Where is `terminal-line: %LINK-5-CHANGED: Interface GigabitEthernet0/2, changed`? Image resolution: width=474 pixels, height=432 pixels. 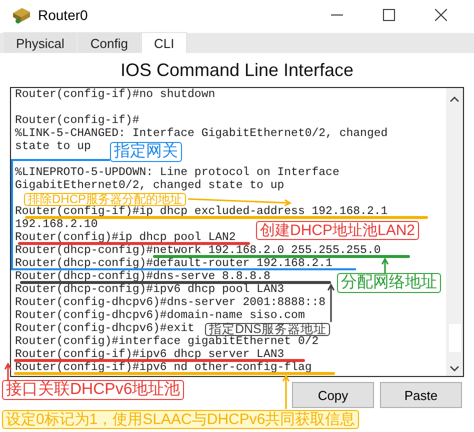
terminal-line: %LINK-5-CHANGED: Interface GigabitEthernet0/2, changed is located at coordinates (201, 133).